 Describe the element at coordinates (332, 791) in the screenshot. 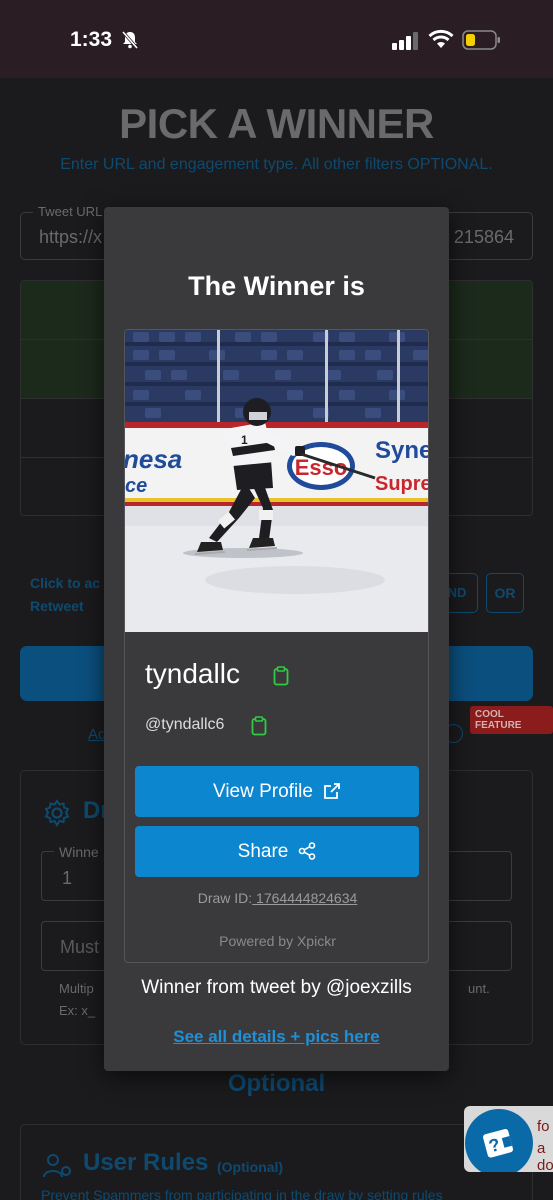

I see `external-link-icon` at that location.